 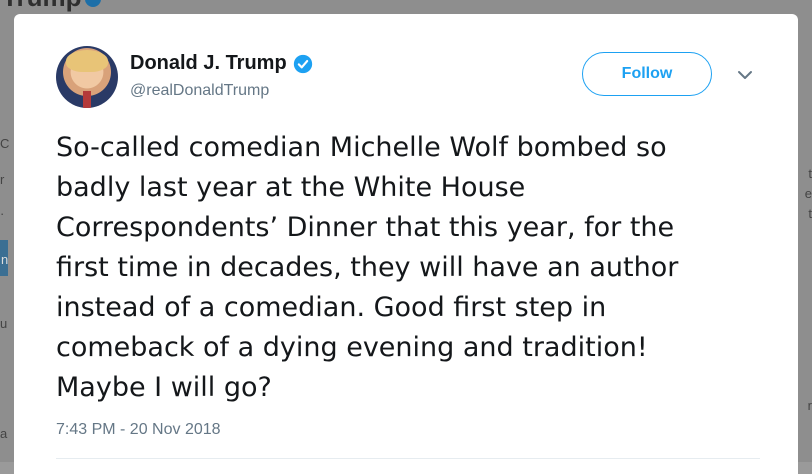 What do you see at coordinates (5, 259) in the screenshot?
I see `background-edge-glyph: n` at bounding box center [5, 259].